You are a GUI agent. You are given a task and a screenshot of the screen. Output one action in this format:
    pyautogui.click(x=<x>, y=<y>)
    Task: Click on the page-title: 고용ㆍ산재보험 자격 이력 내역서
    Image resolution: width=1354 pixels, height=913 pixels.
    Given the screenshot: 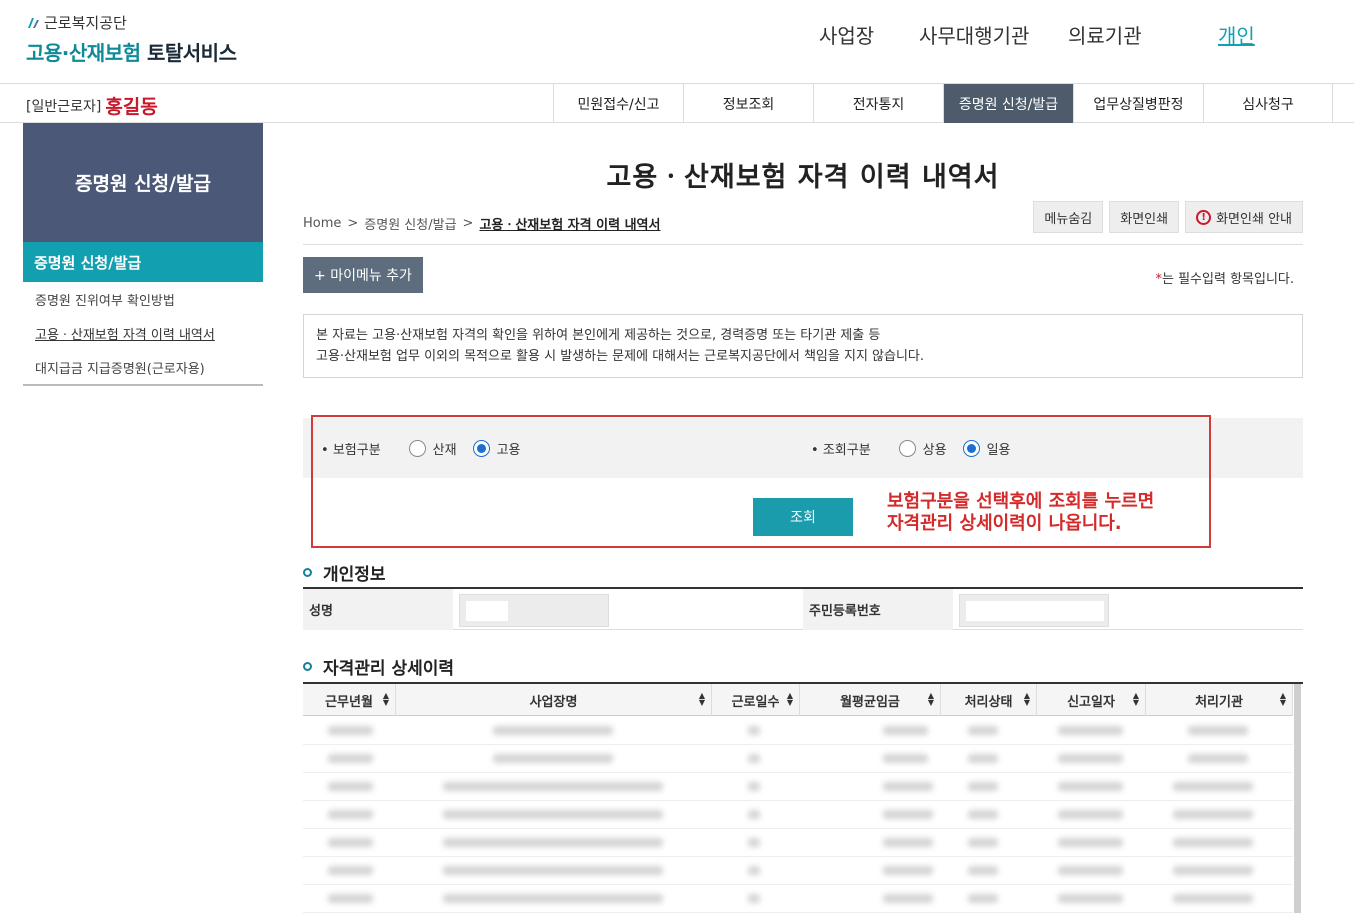 What is the action you would take?
    pyautogui.click(x=803, y=177)
    